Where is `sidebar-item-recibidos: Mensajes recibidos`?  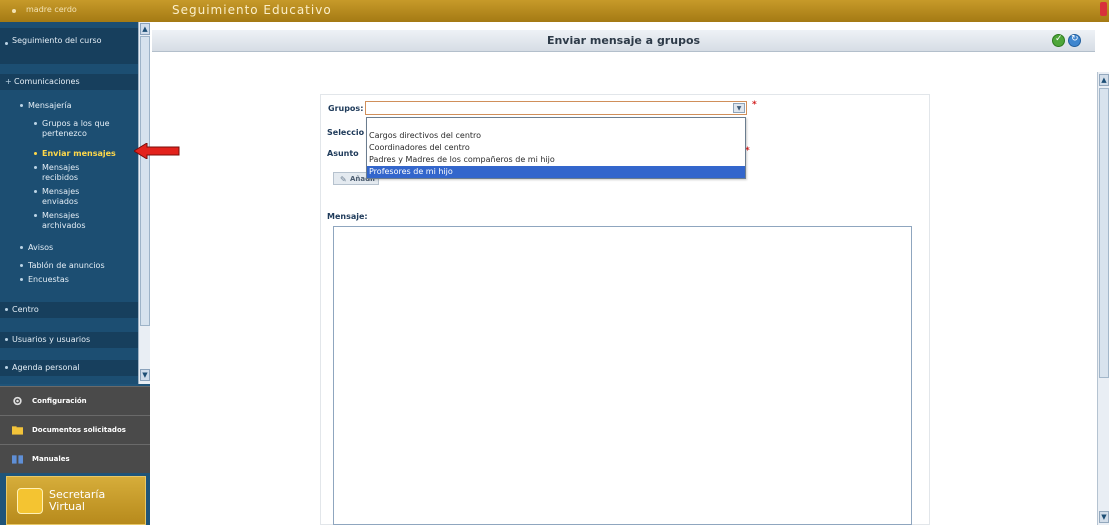 sidebar-item-recibidos: Mensajes recibidos is located at coordinates (69, 173).